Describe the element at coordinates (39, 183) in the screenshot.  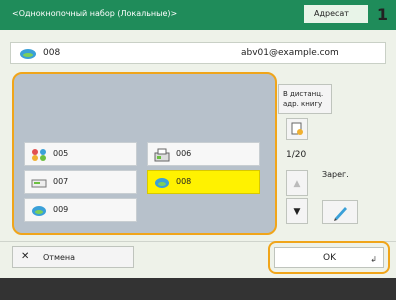
I see `scanner-icon` at that location.